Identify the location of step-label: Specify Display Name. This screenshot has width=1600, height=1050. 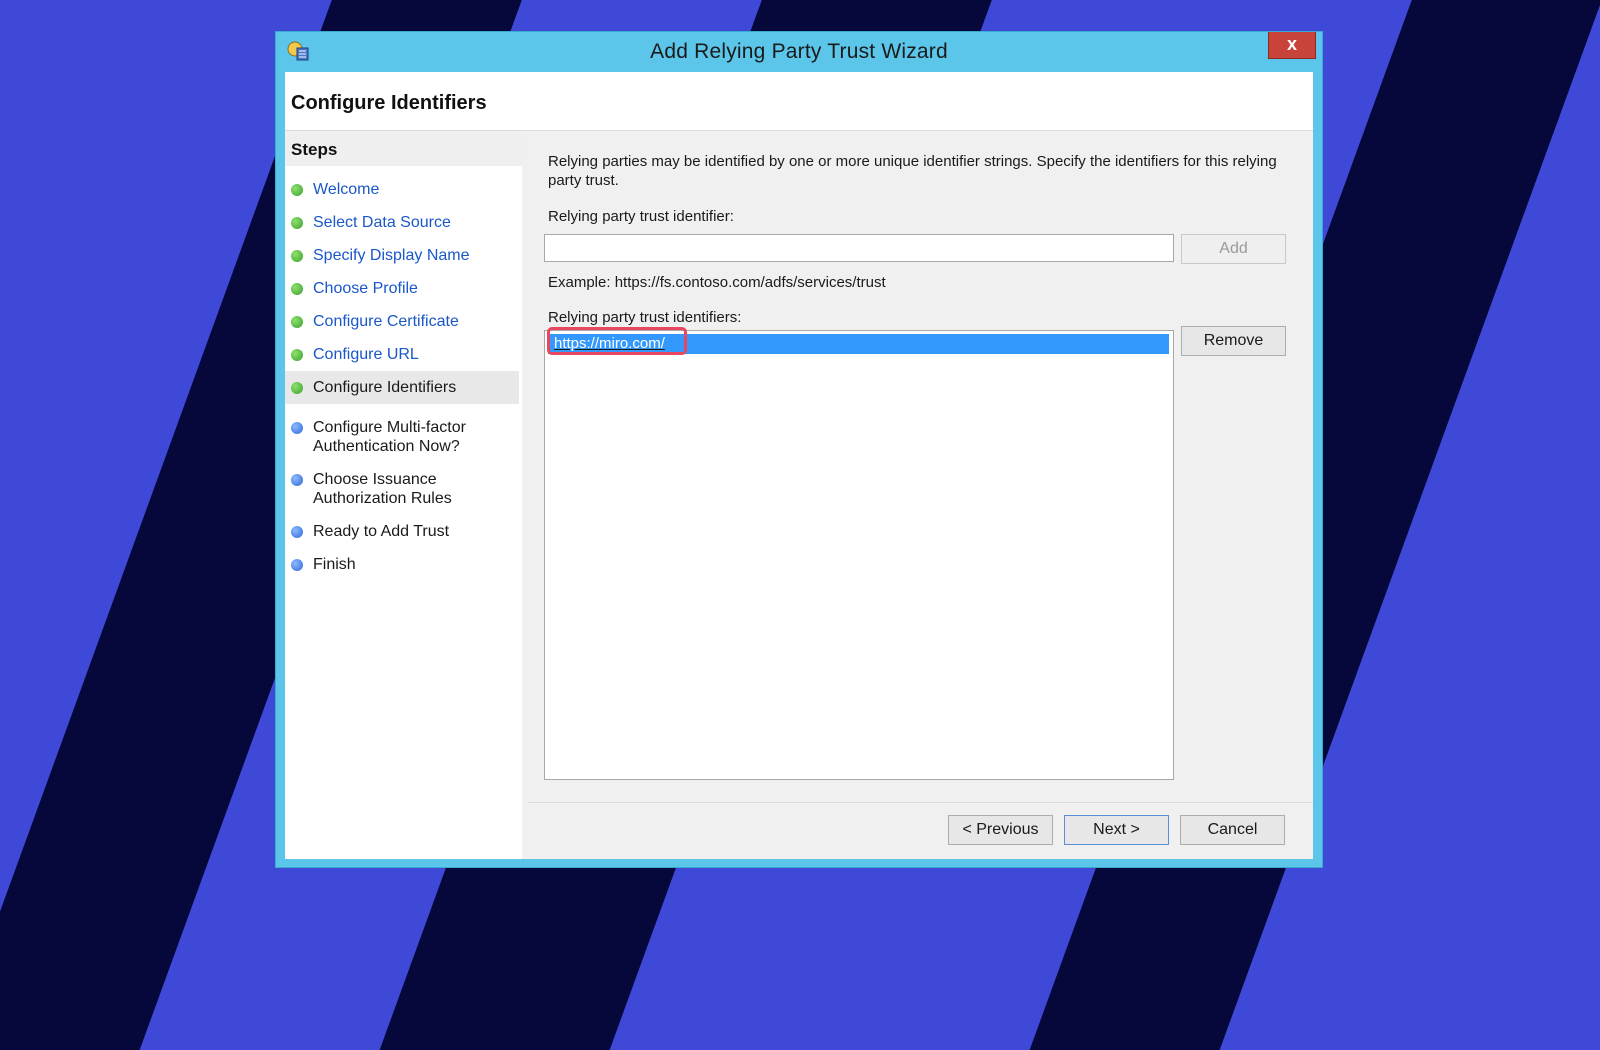
(391, 255).